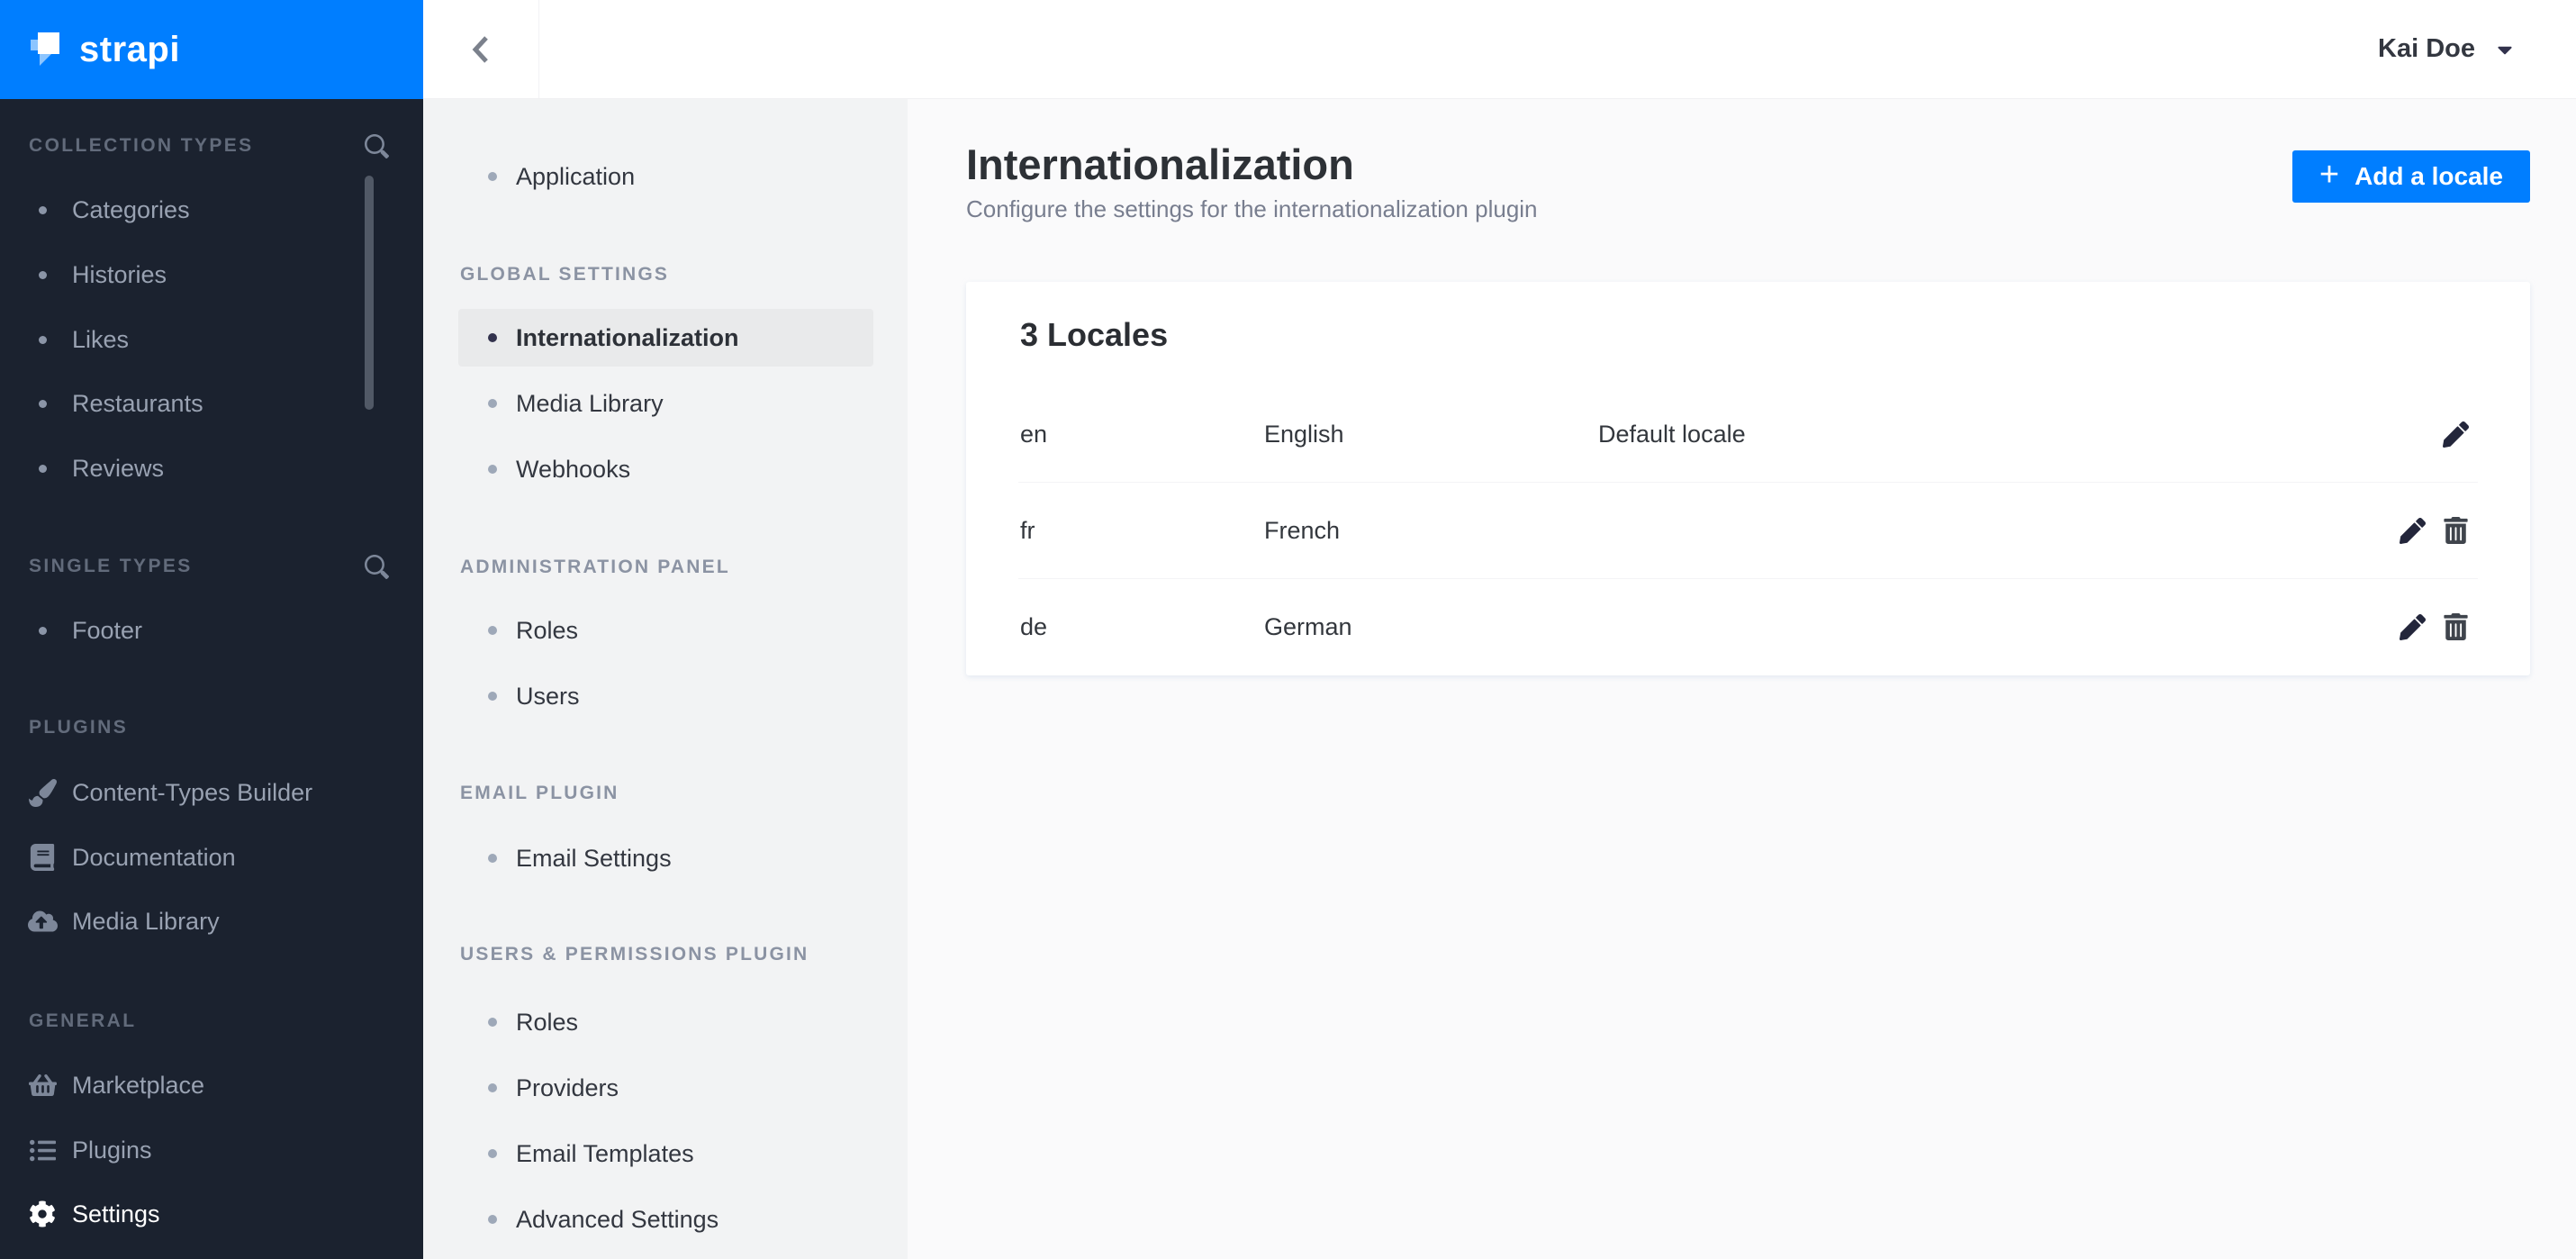  Describe the element at coordinates (47, 49) in the screenshot. I see `strapi-logo-icon` at that location.